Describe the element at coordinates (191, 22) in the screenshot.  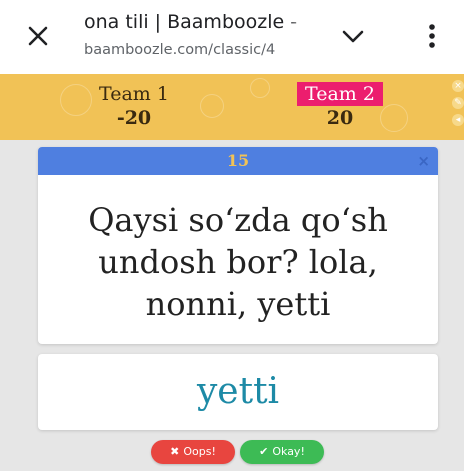
I see `page-title: ona tili | Baamboozle -` at that location.